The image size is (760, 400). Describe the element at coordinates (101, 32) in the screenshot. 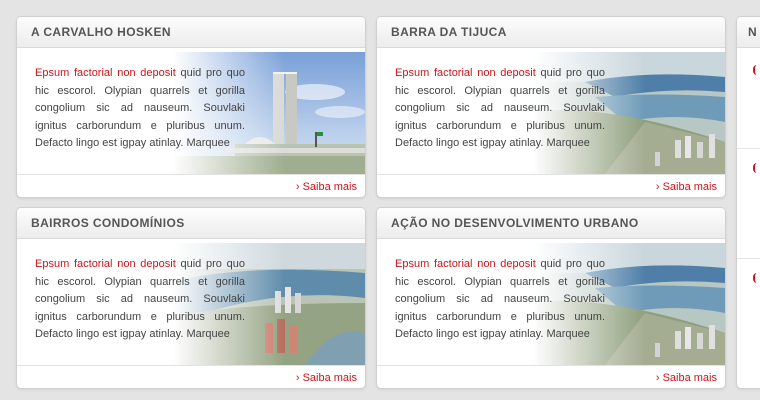

I see `card-title: A CARVALHO HOSKEN` at that location.